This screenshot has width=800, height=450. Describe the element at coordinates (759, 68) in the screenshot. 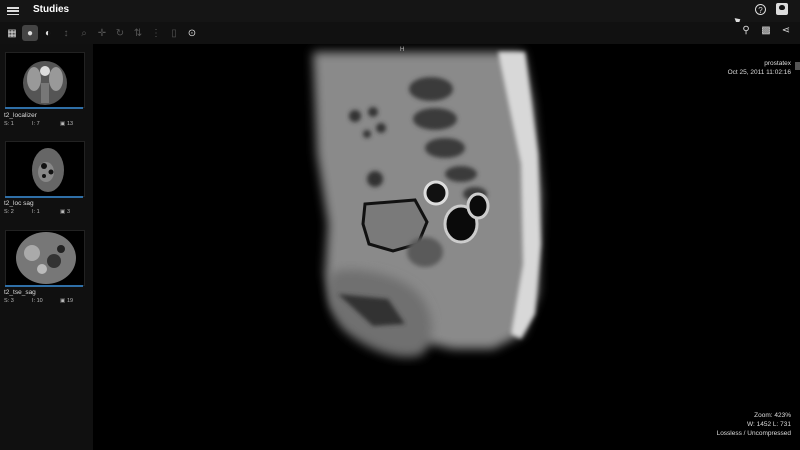

I see `patient-overlay: prostatex Oct 25, 2011 11:02:16` at that location.